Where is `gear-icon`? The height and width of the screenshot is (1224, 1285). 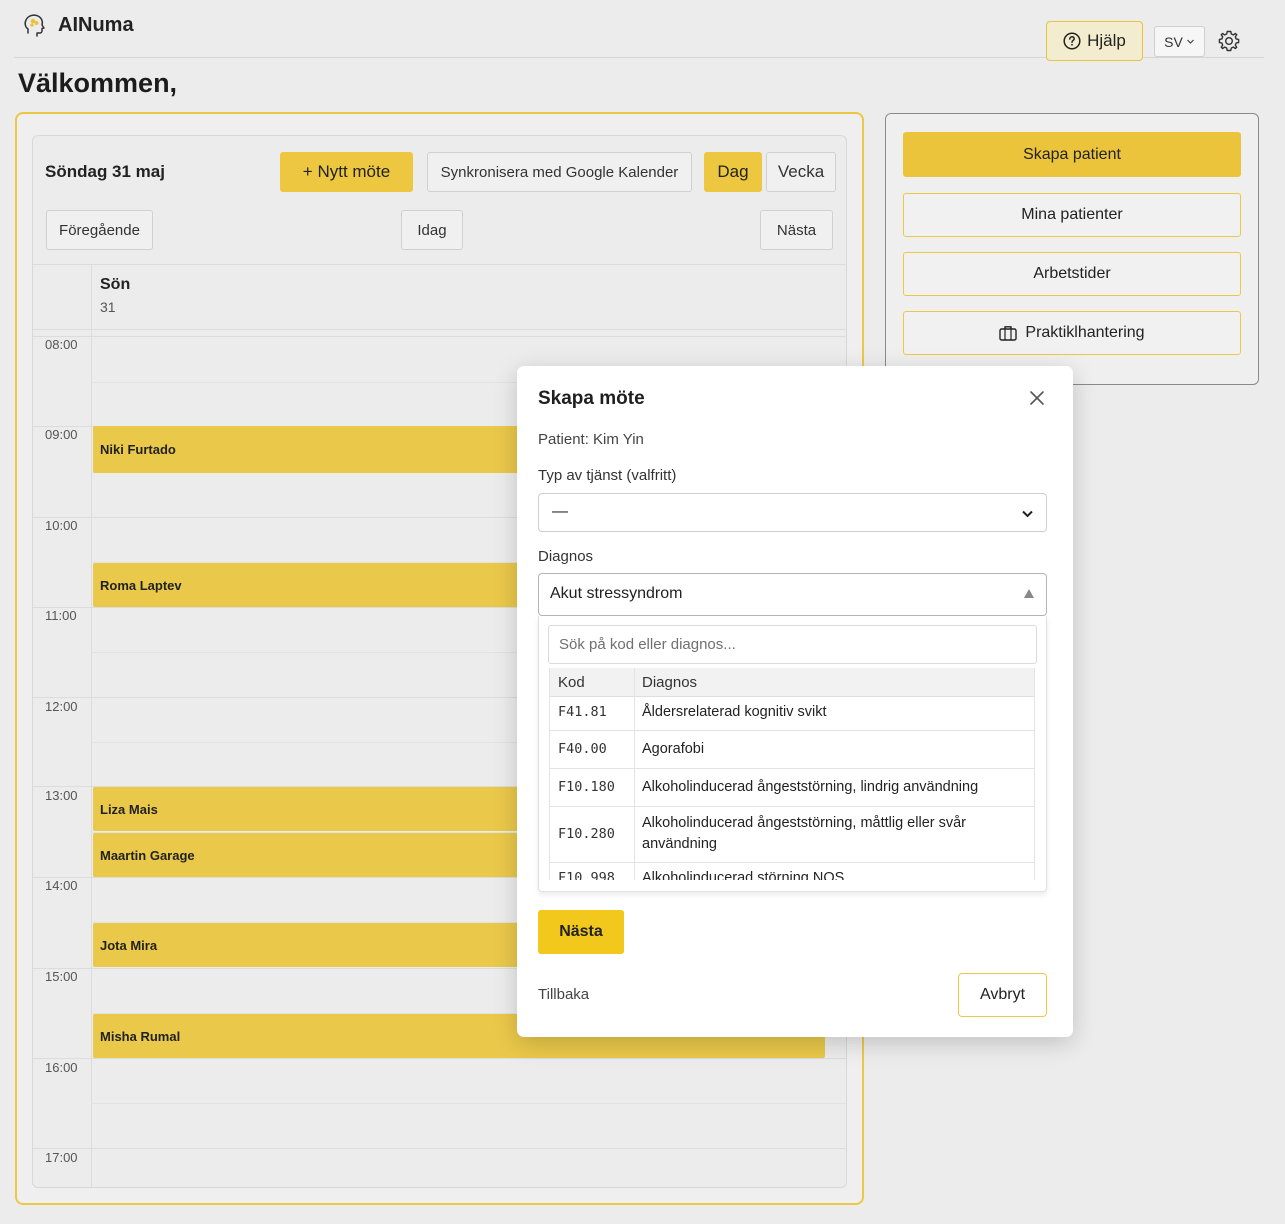 gear-icon is located at coordinates (1229, 41).